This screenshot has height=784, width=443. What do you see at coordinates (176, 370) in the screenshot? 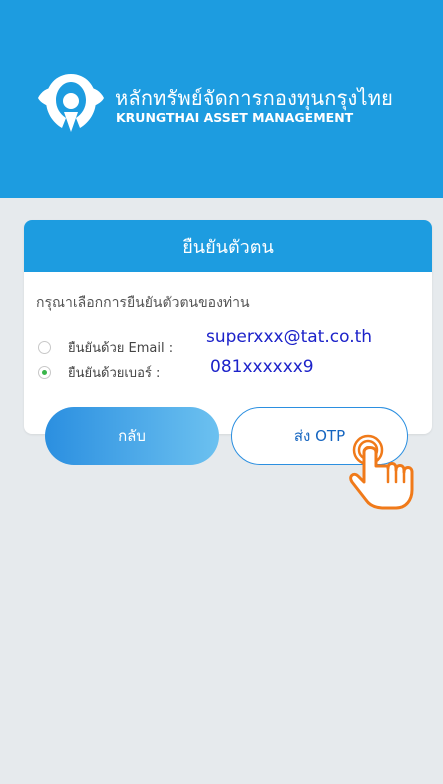
I see `option-phone: ยืนยันด้วยเบอร์ : 081xxxxxx9` at bounding box center [176, 370].